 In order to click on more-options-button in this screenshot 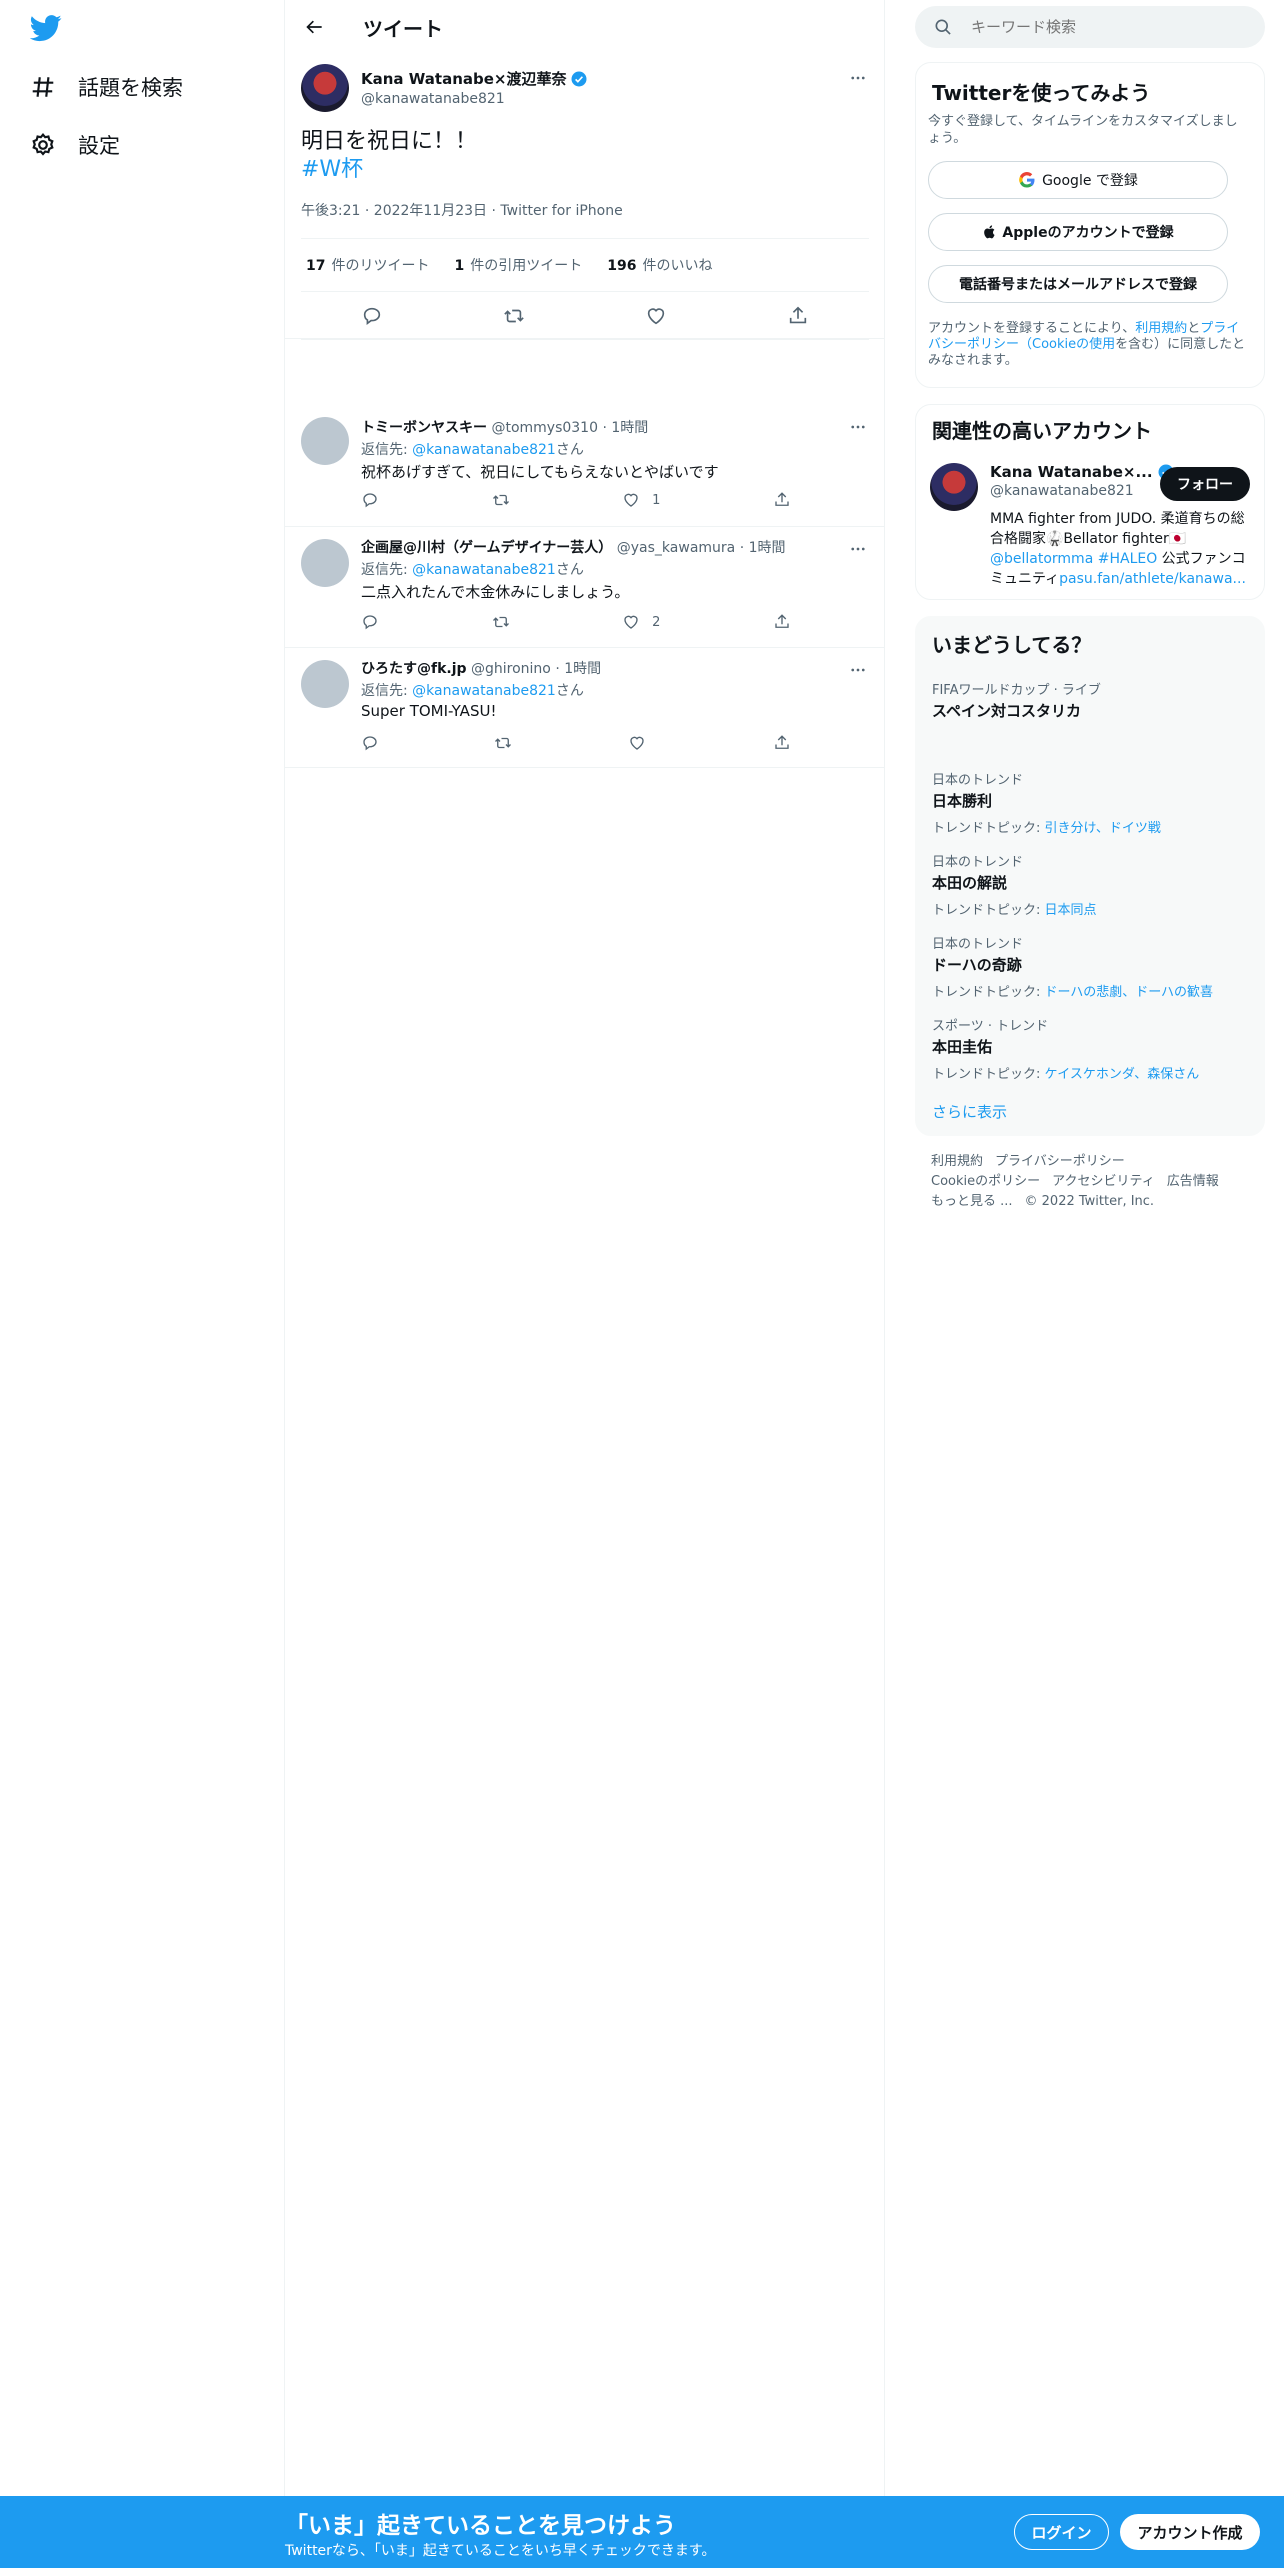, I will do `click(858, 78)`.